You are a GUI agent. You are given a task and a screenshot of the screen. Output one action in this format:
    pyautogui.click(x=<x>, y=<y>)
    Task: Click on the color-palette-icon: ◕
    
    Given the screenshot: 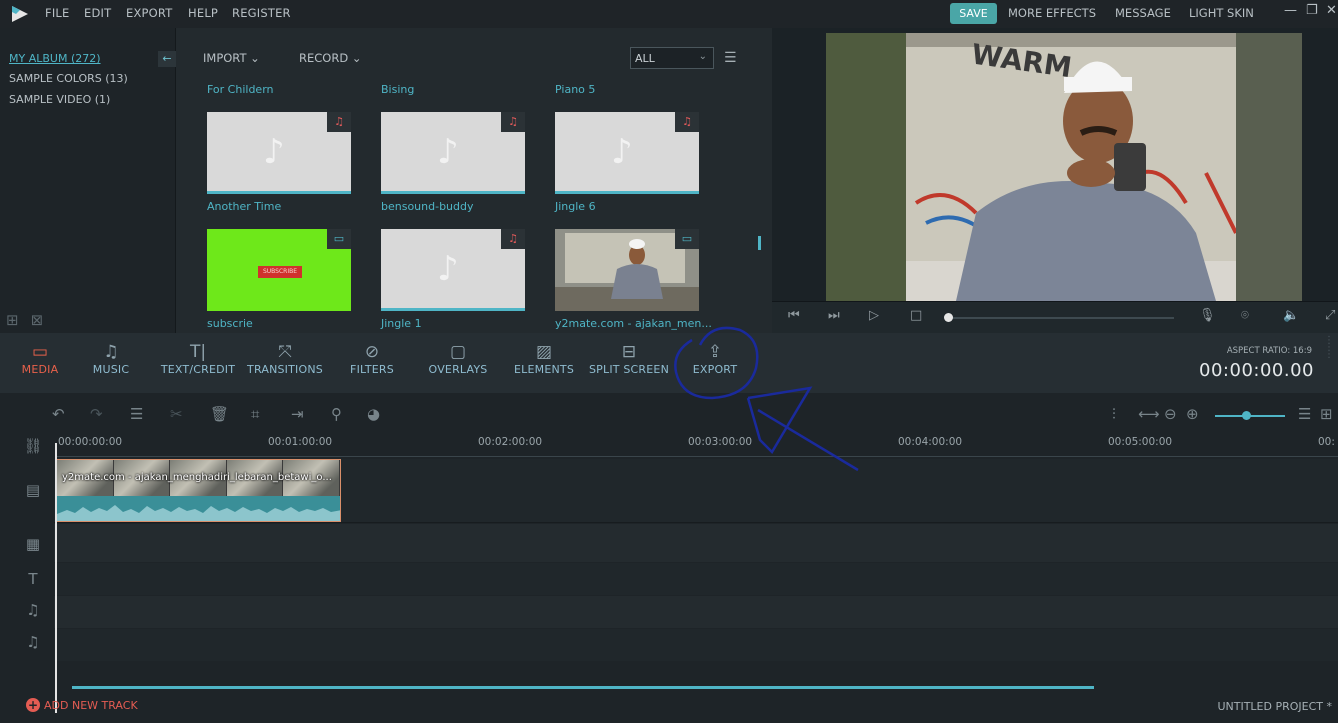 What is the action you would take?
    pyautogui.click(x=373, y=414)
    